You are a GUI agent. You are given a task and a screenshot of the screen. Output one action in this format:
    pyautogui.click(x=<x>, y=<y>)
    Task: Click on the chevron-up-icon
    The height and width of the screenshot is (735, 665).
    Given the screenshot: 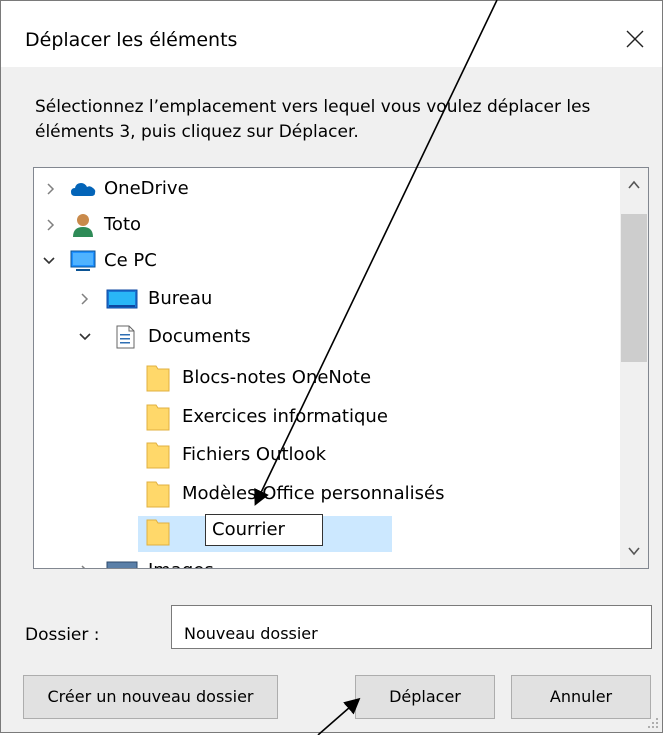 What is the action you would take?
    pyautogui.click(x=634, y=184)
    